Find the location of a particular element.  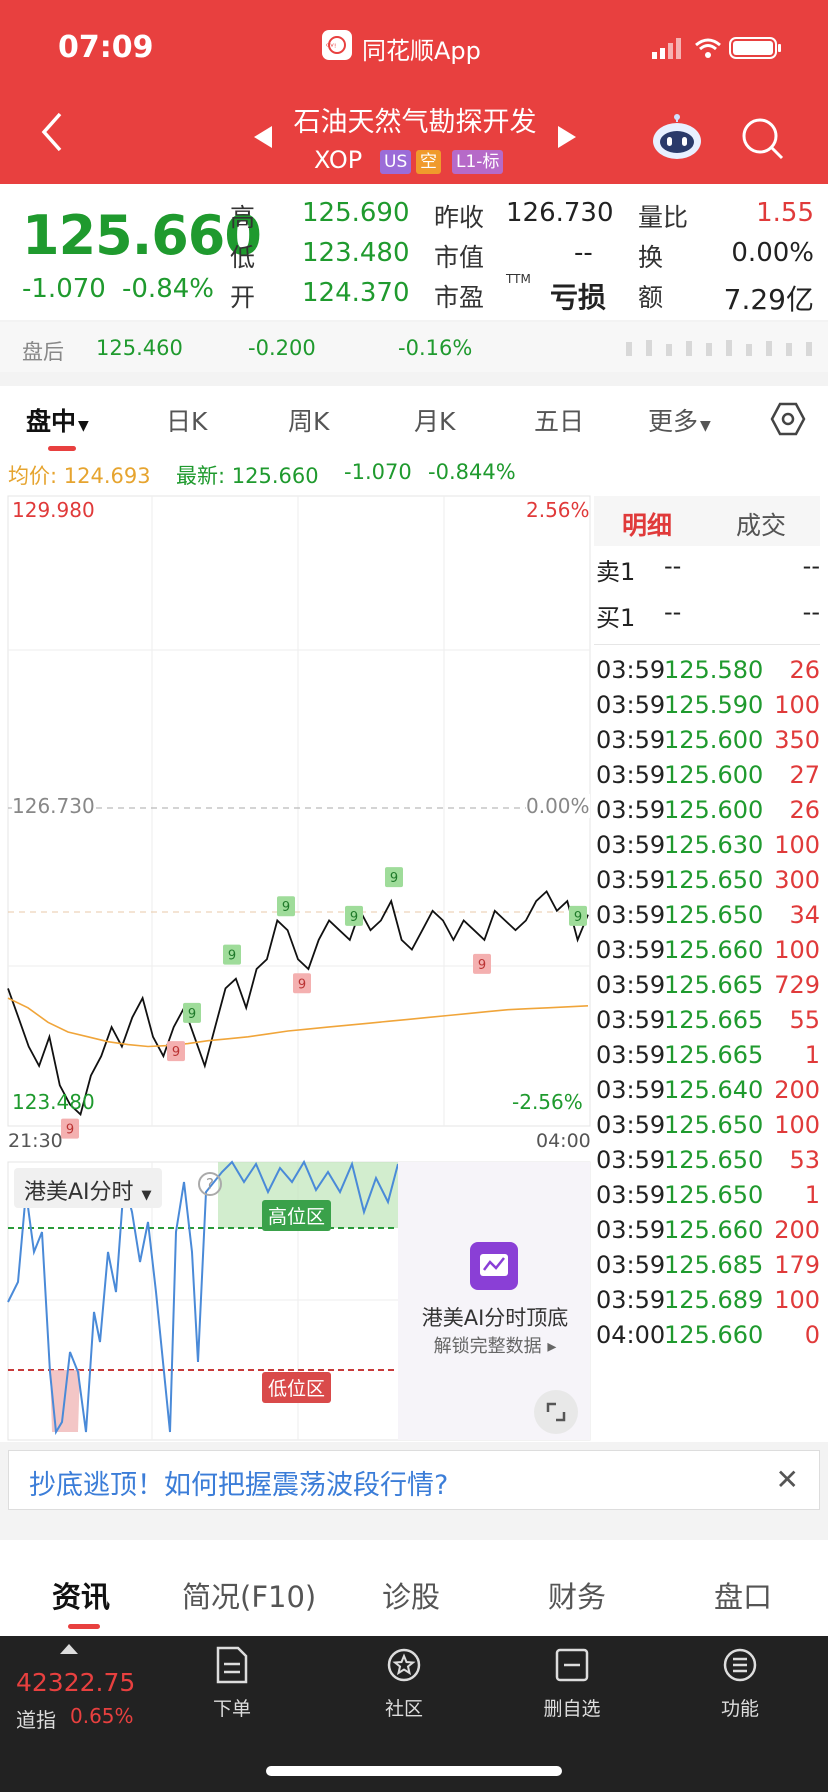

sell1-label: 卖1 is located at coordinates (616, 572).